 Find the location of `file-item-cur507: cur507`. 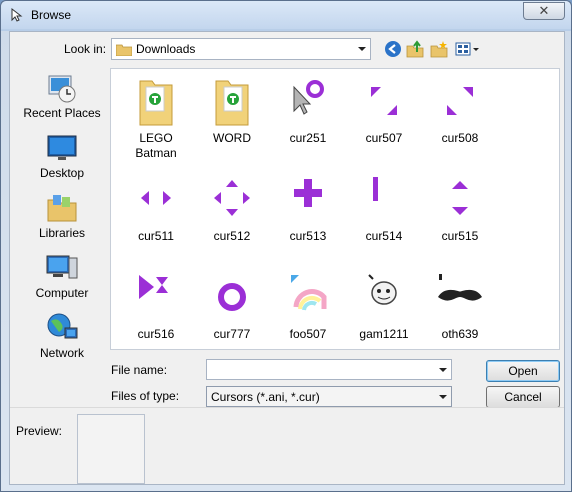

file-item-cur507: cur507 is located at coordinates (384, 110).